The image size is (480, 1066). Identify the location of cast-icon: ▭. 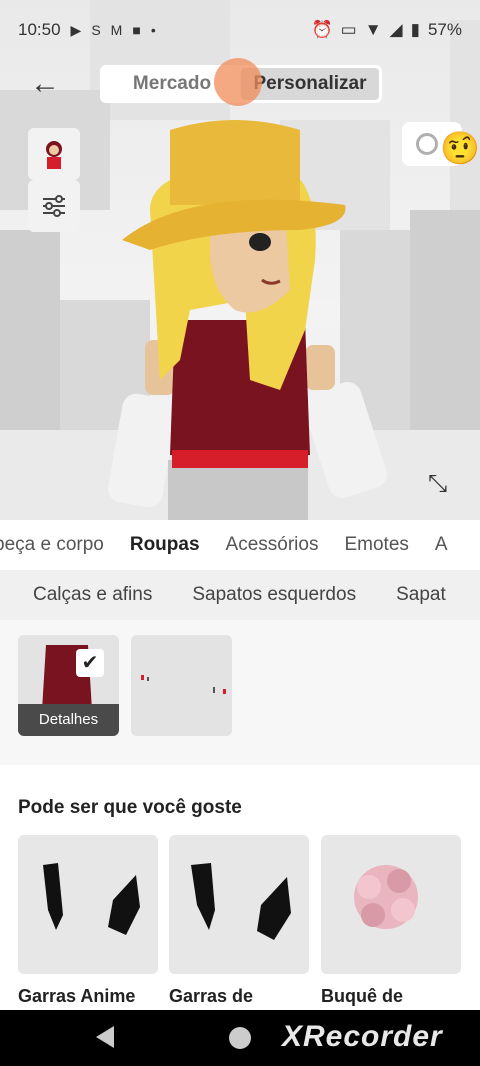
(348, 29).